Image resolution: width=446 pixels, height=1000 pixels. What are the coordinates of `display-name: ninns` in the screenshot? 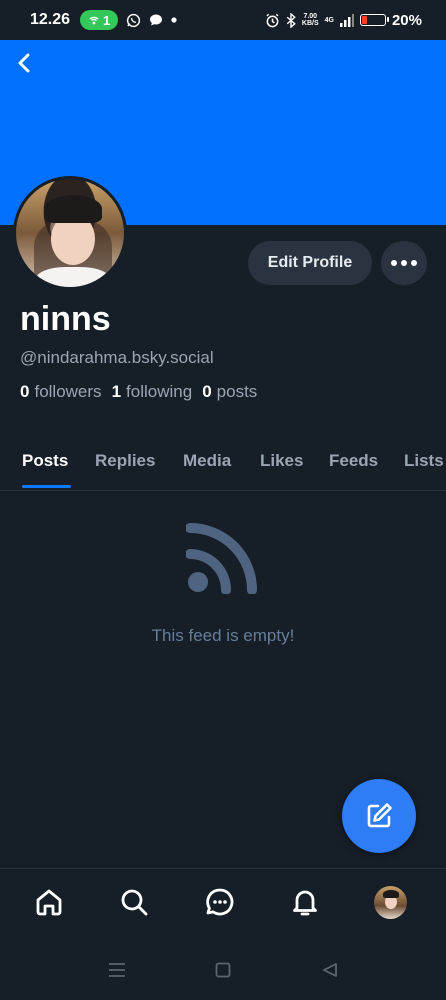 It's located at (65, 319).